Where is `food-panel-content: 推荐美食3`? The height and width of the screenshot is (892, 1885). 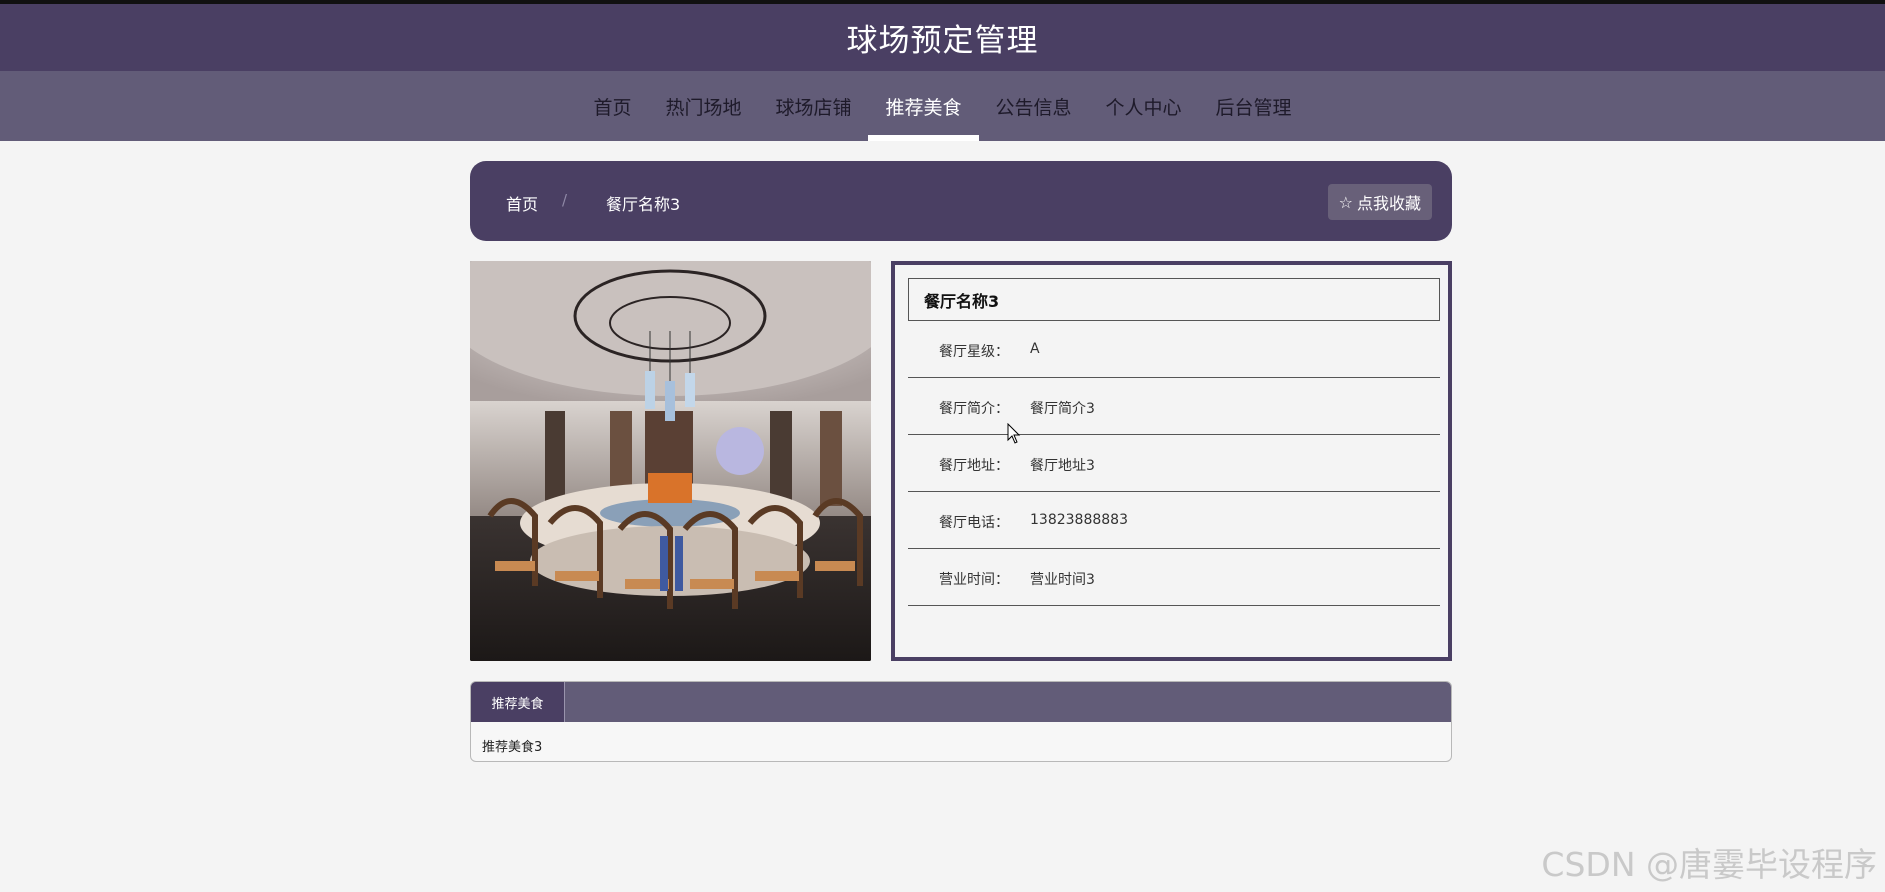
food-panel-content: 推荐美食3 is located at coordinates (512, 747).